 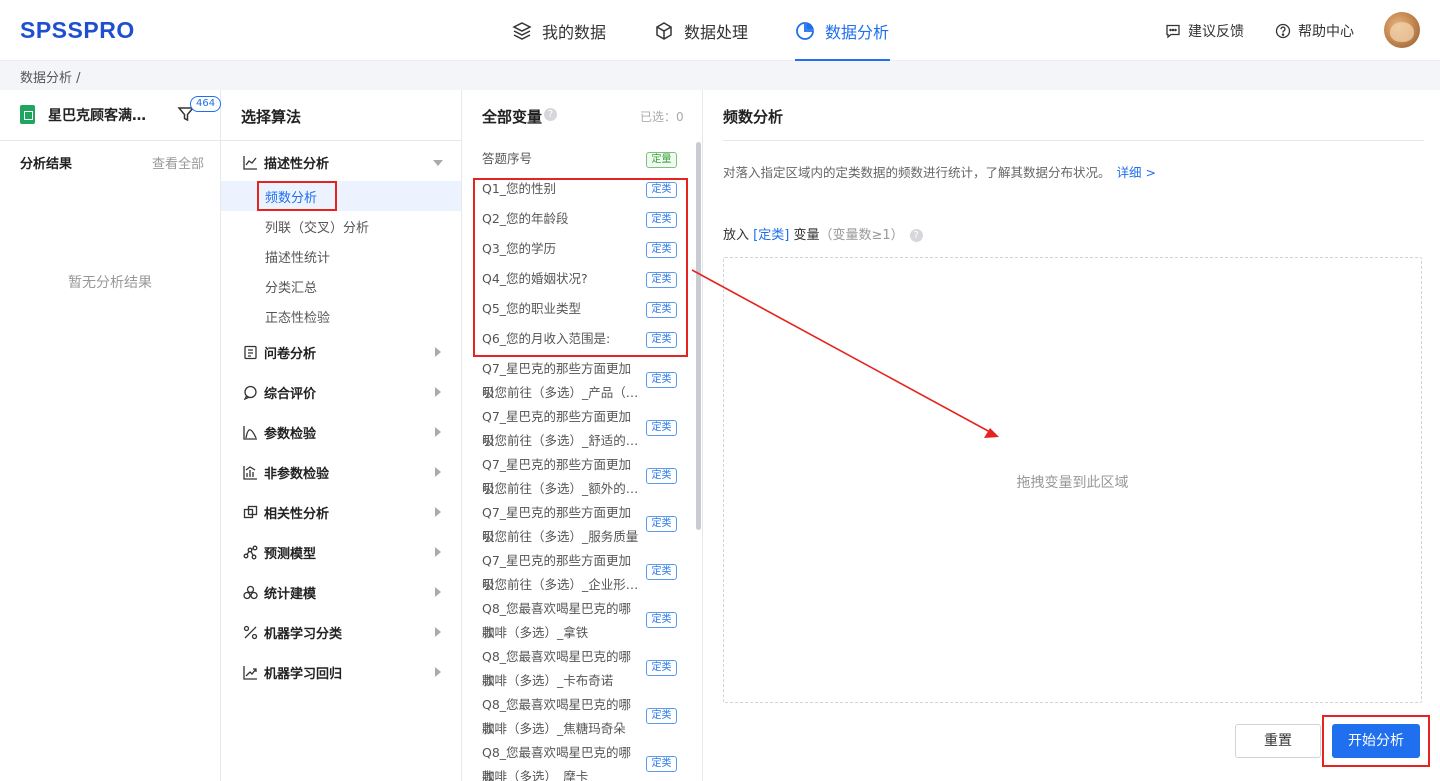 I want to click on category-nonparametric-test: 非参数检验, so click(x=341, y=472).